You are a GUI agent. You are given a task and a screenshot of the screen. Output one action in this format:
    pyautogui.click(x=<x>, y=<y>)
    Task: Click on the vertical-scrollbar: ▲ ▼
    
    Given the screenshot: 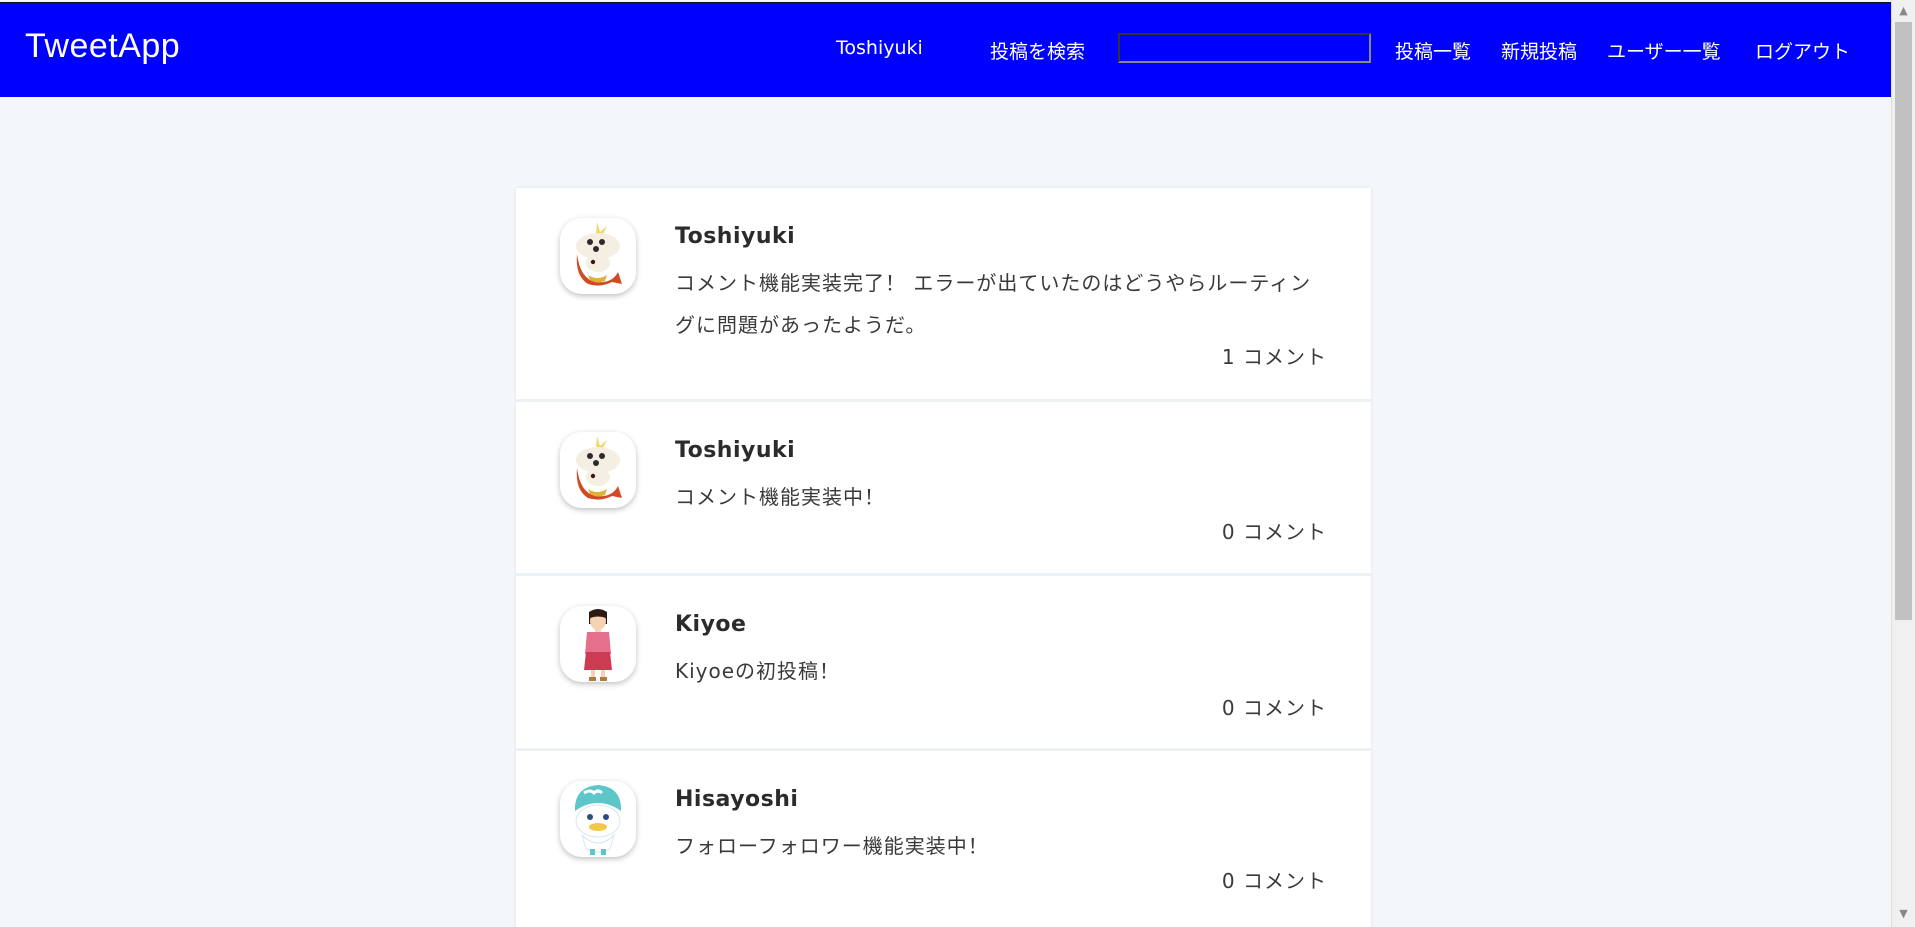 What is the action you would take?
    pyautogui.click(x=1903, y=463)
    